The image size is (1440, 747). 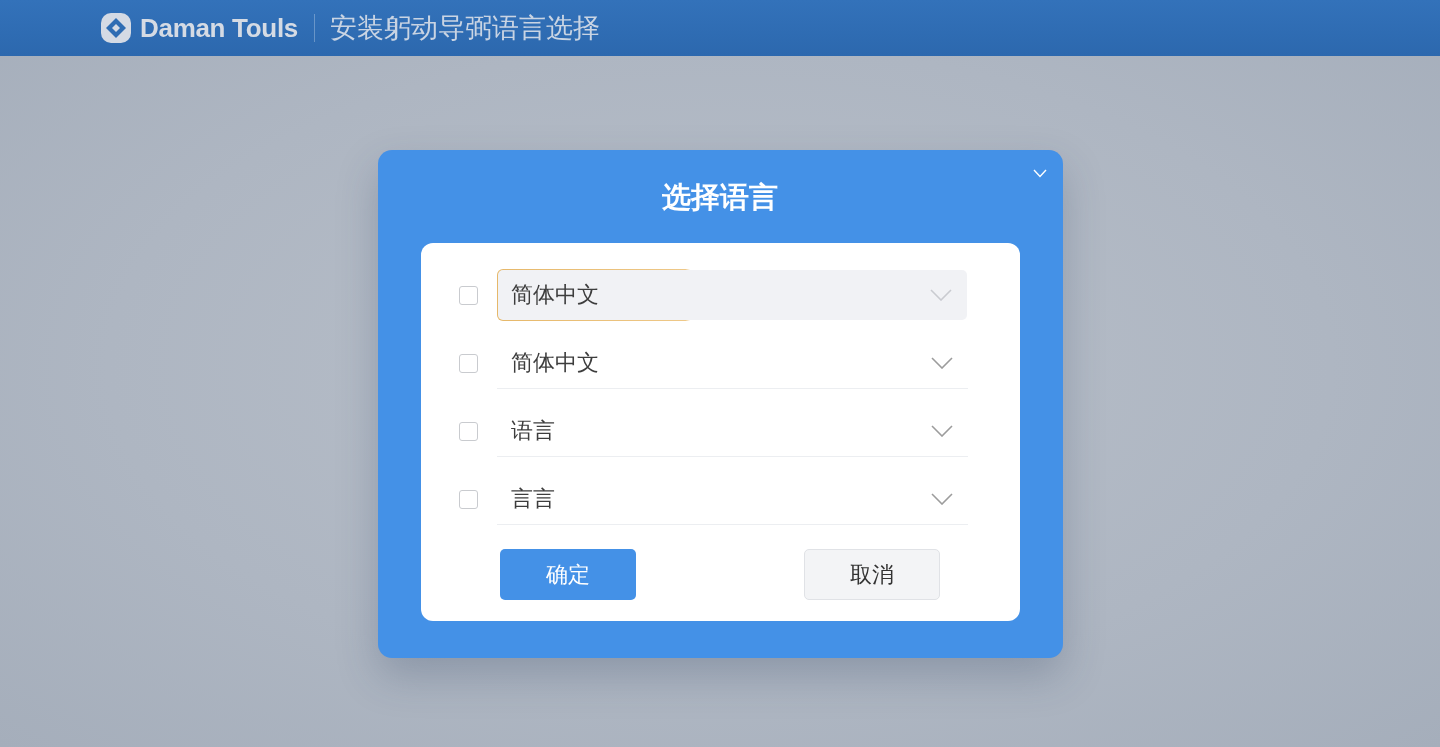 I want to click on language-select: 语言, so click(x=732, y=431).